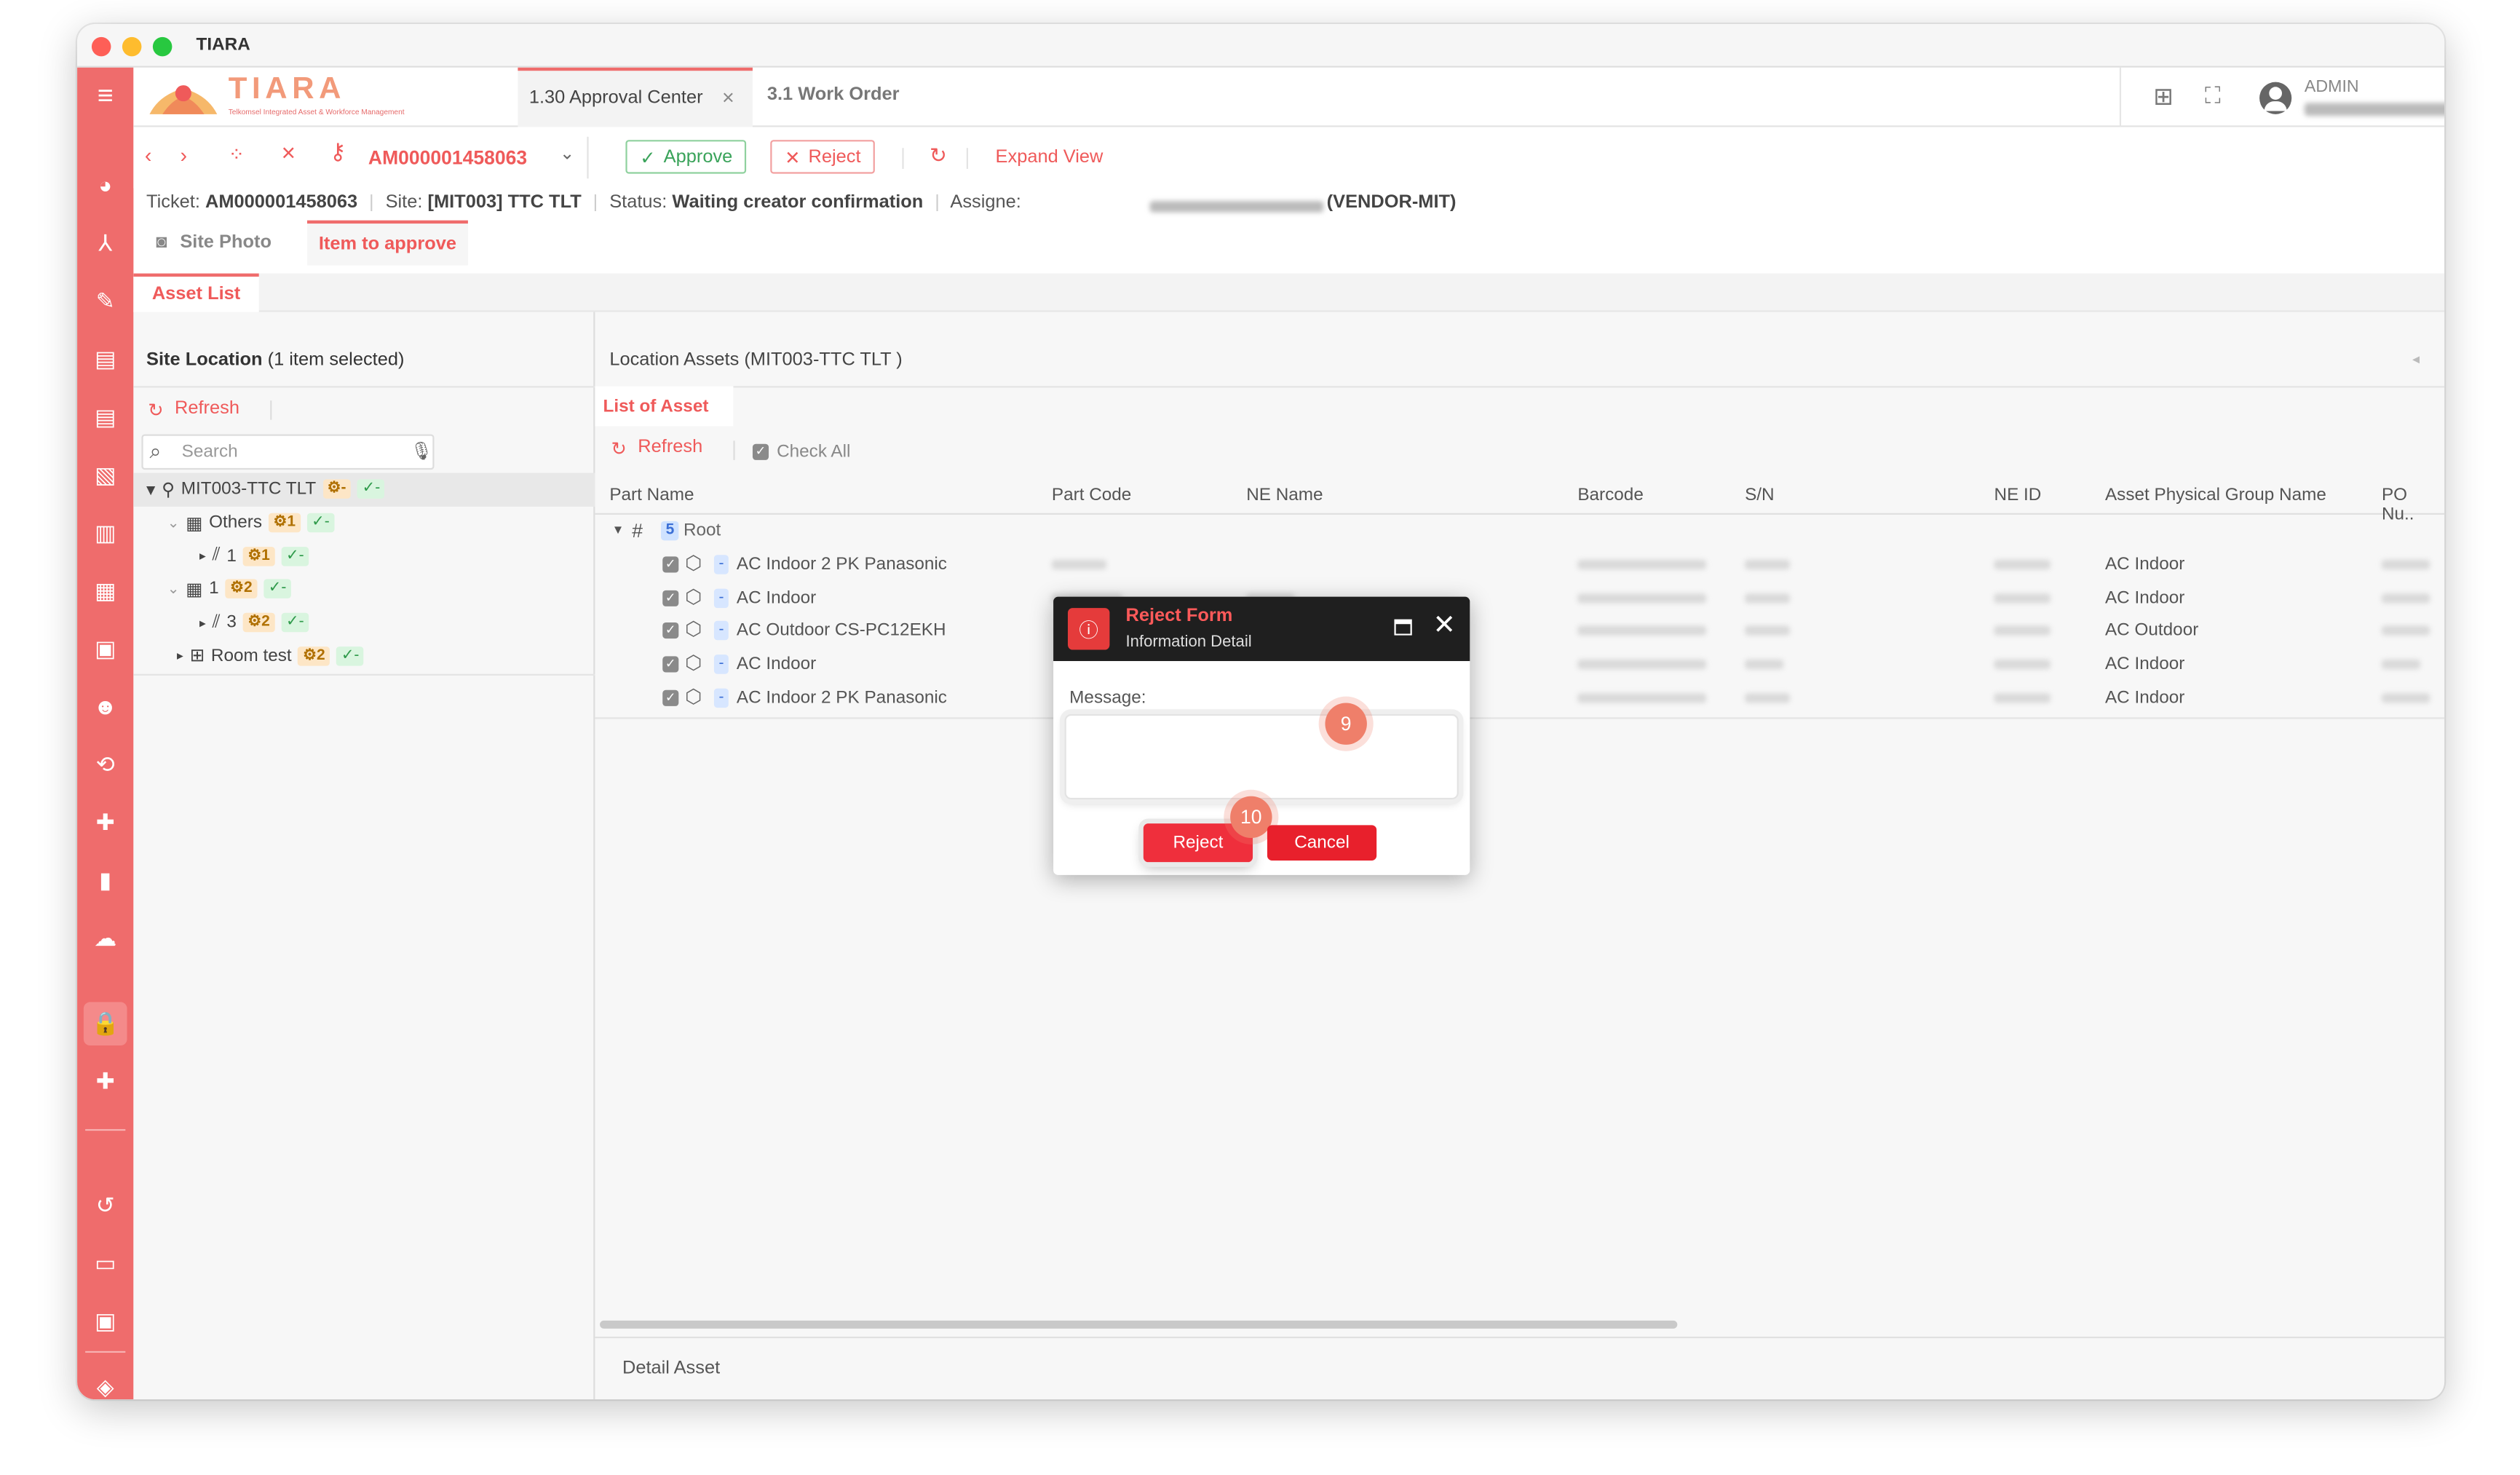  I want to click on expand-view-link: Expand View, so click(1050, 158).